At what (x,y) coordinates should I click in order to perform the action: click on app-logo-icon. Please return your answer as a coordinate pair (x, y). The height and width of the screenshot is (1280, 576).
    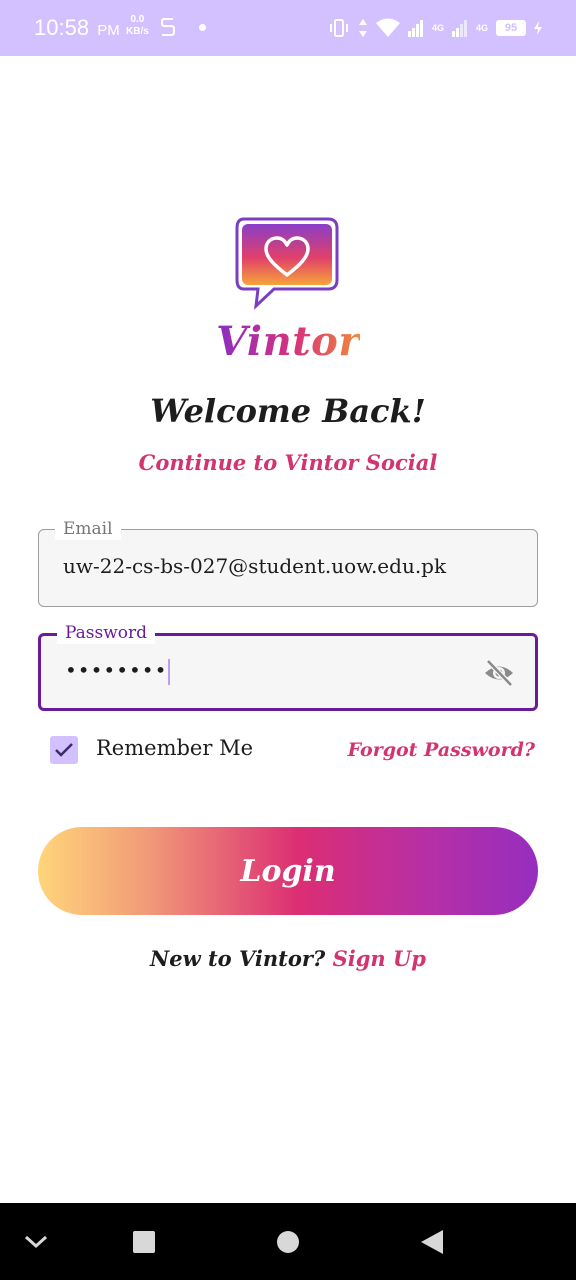
    Looking at the image, I should click on (287, 263).